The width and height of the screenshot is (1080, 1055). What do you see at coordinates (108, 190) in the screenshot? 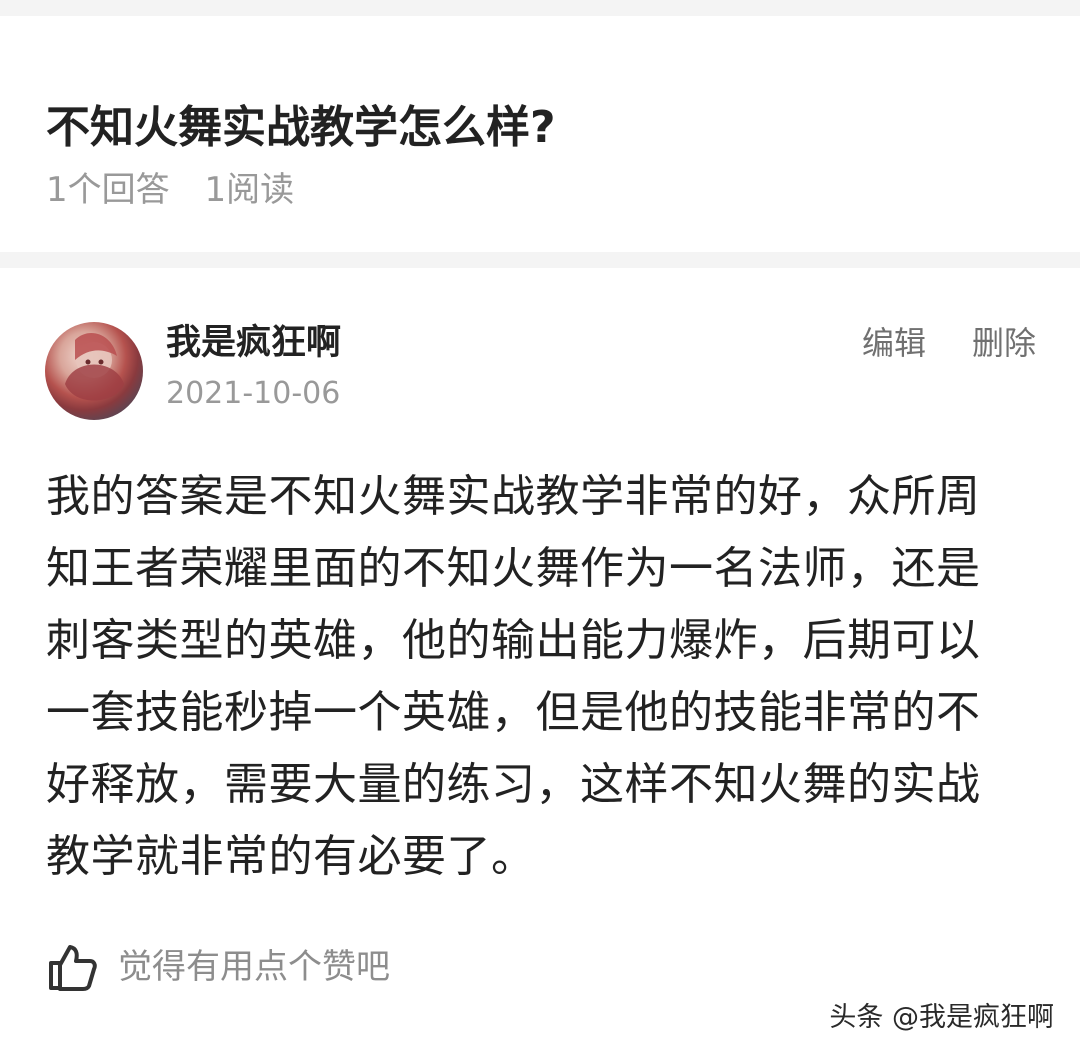
I see `answer-count: 1个回答` at bounding box center [108, 190].